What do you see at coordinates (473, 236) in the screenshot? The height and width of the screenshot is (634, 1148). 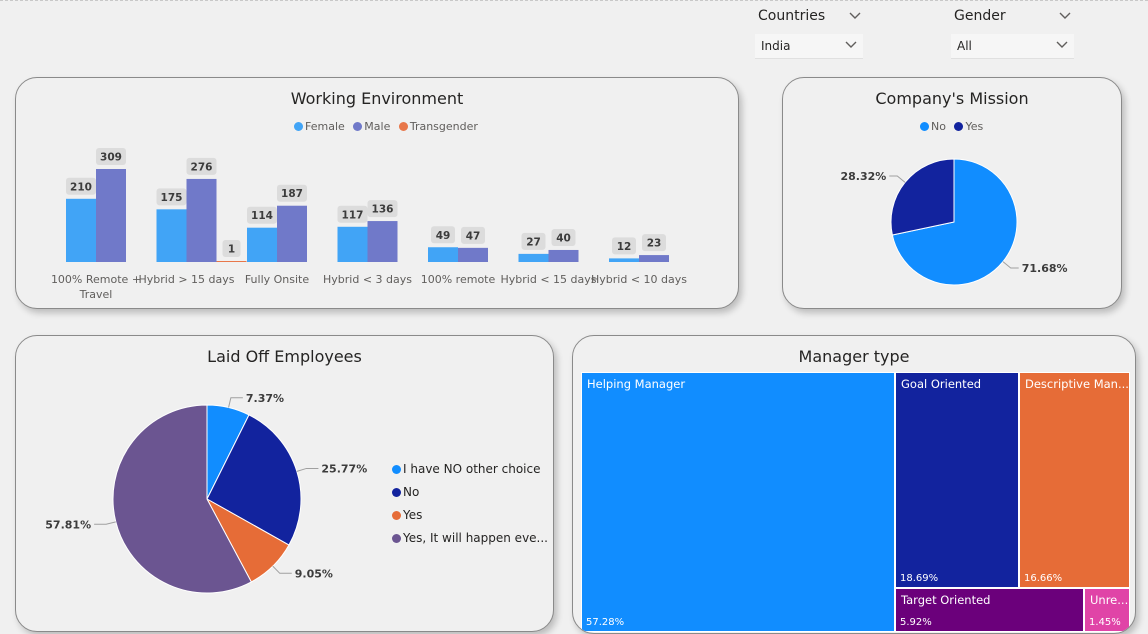 I see `data-label: 47` at bounding box center [473, 236].